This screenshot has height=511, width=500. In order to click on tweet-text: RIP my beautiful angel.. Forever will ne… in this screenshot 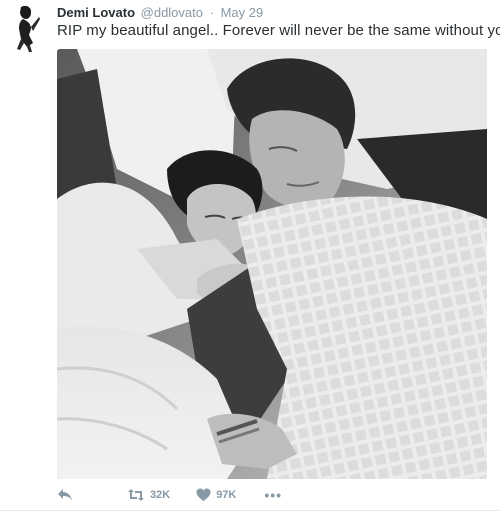, I will do `click(278, 30)`.